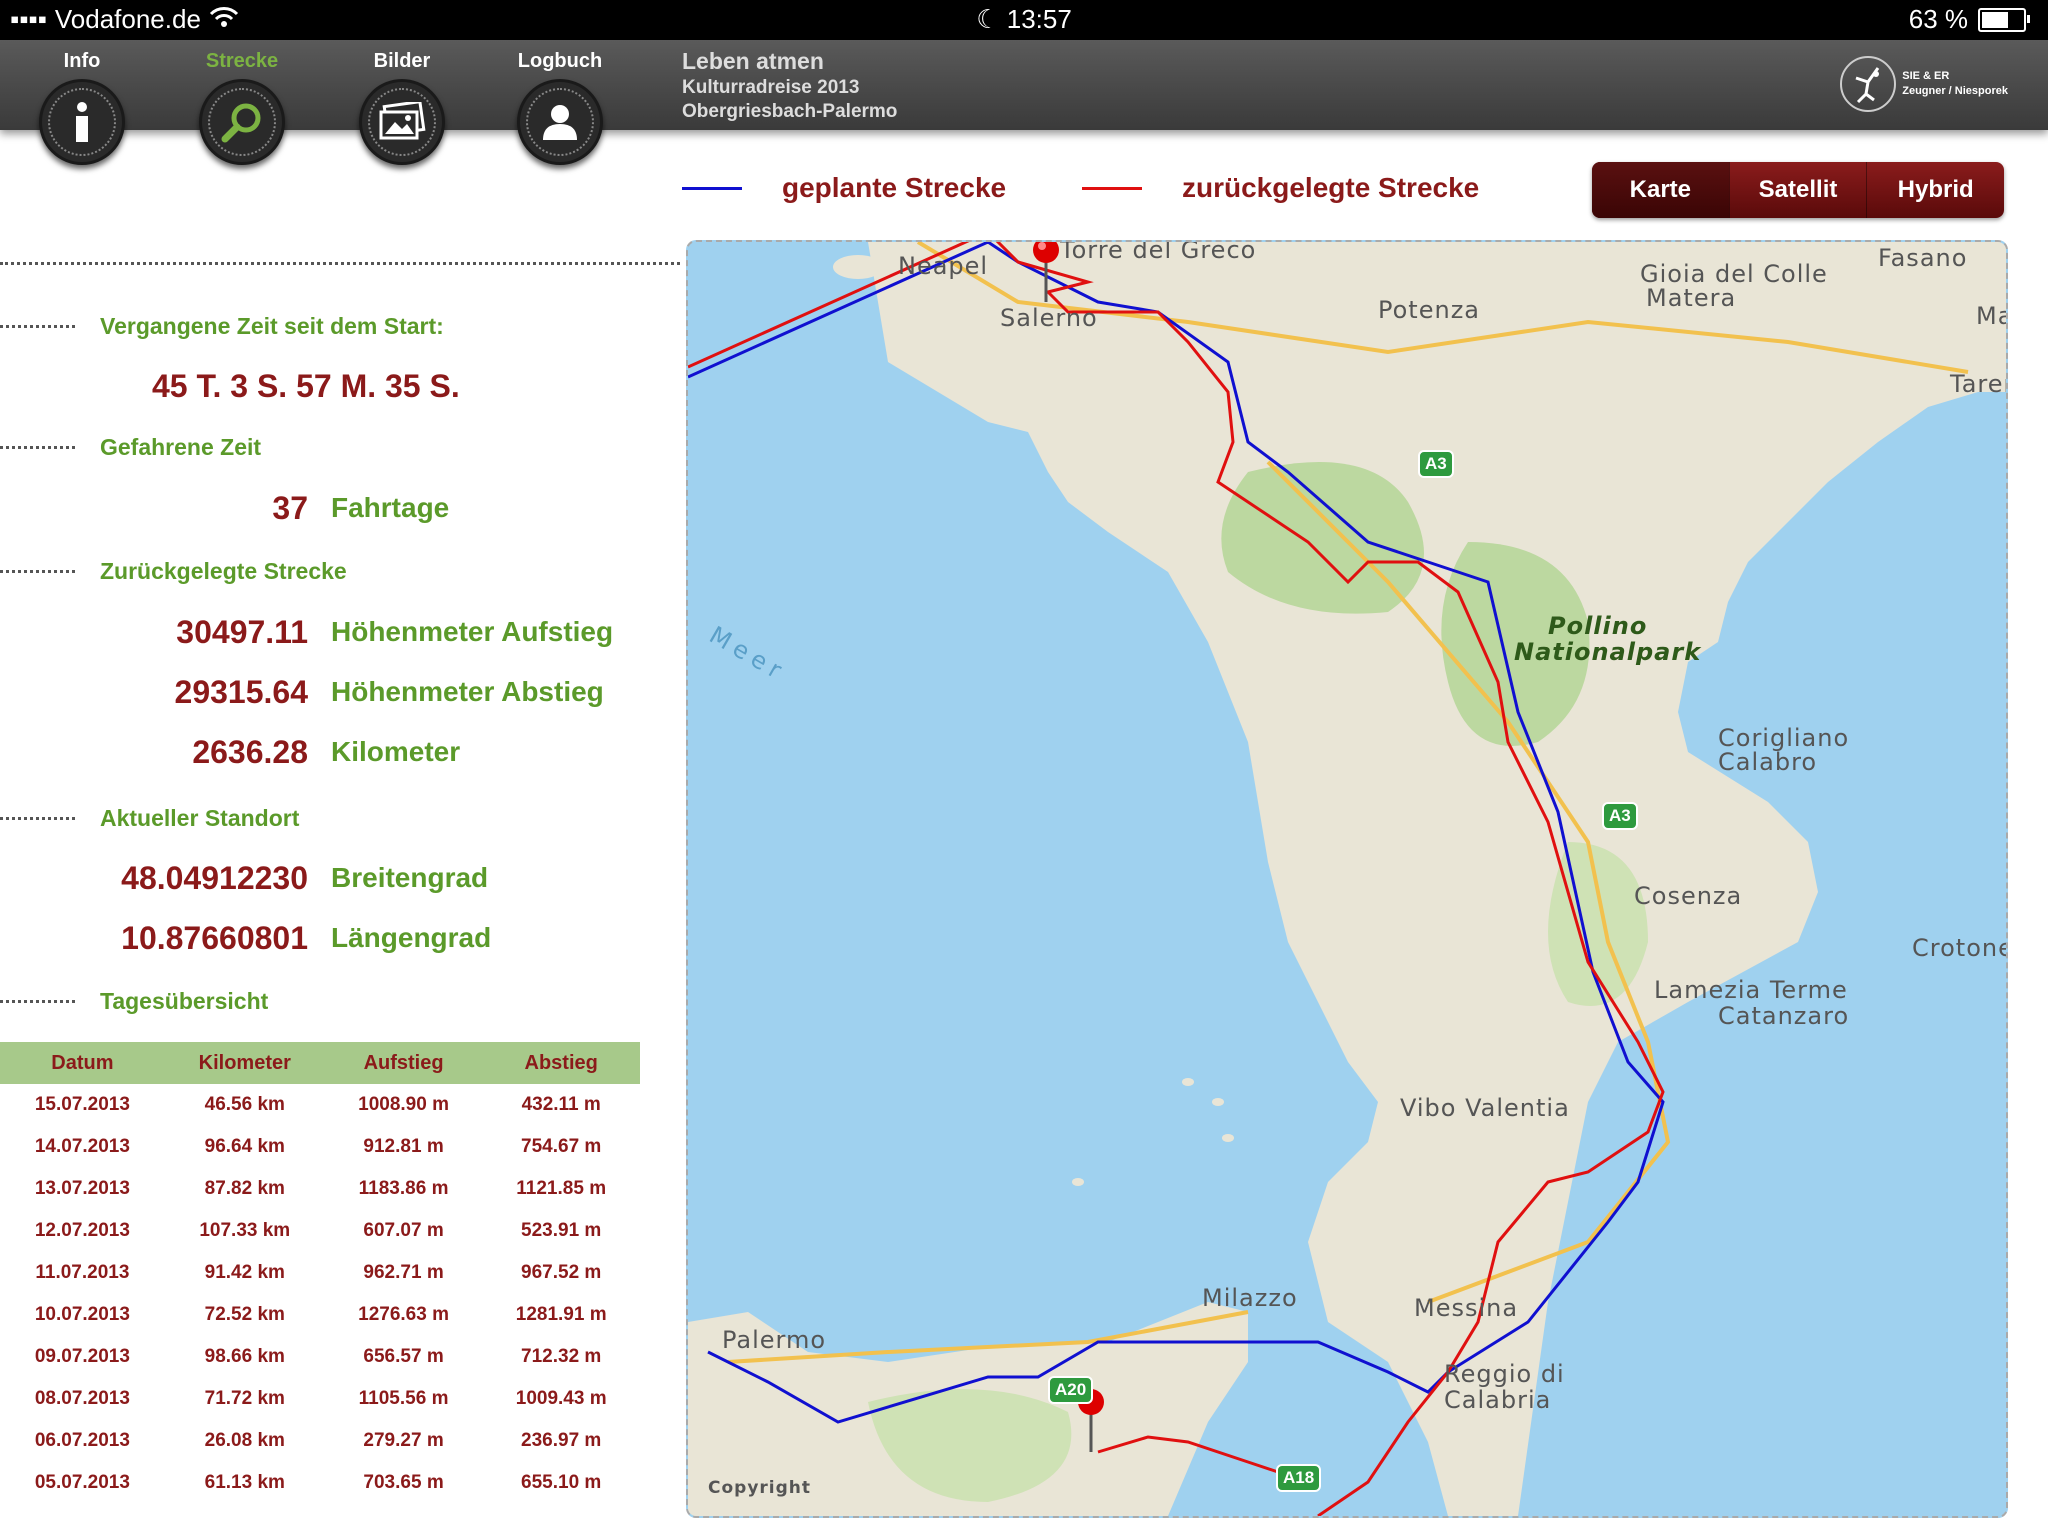 This screenshot has width=2048, height=1536. I want to click on table-header-row: Datum Kilometer Aufstieg Abstieg, so click(320, 1063).